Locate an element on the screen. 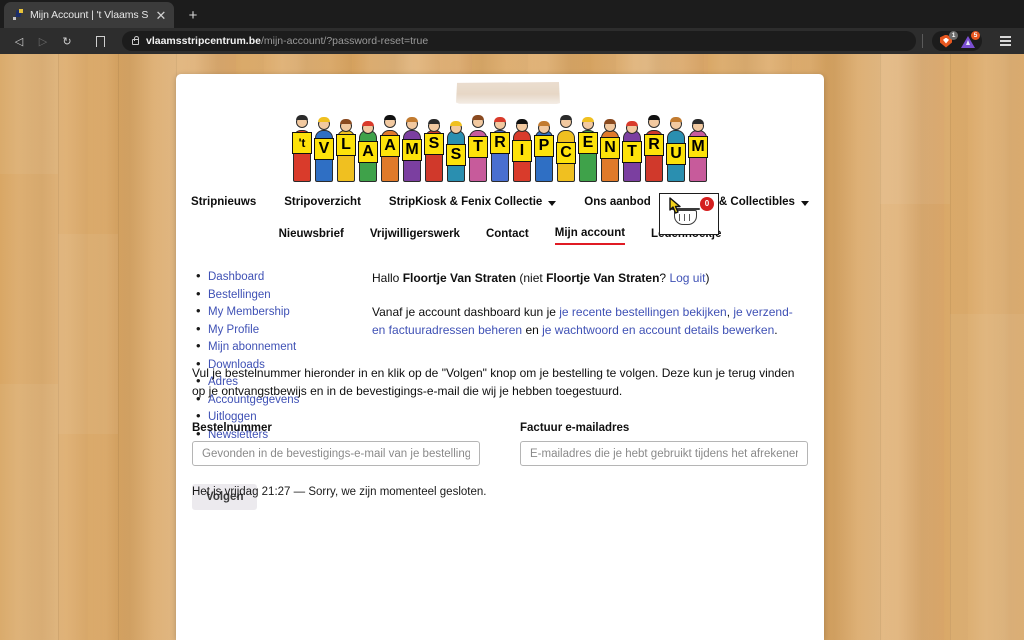 The width and height of the screenshot is (1024, 640). greeting-mid: (niet is located at coordinates (531, 278).